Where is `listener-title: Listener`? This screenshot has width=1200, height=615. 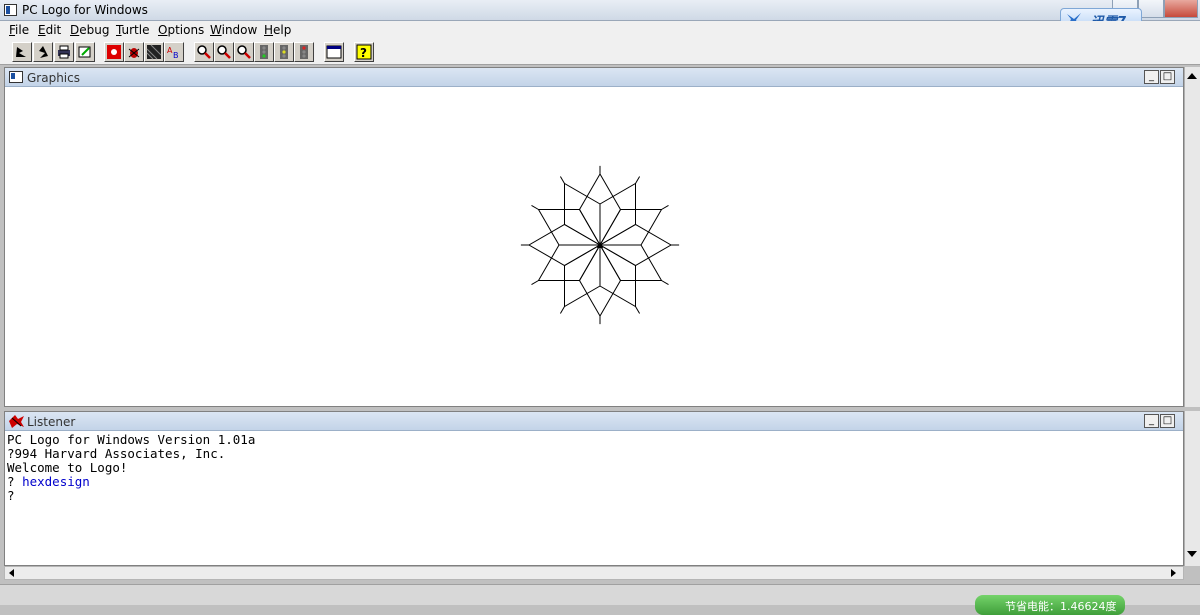
listener-title: Listener is located at coordinates (51, 422).